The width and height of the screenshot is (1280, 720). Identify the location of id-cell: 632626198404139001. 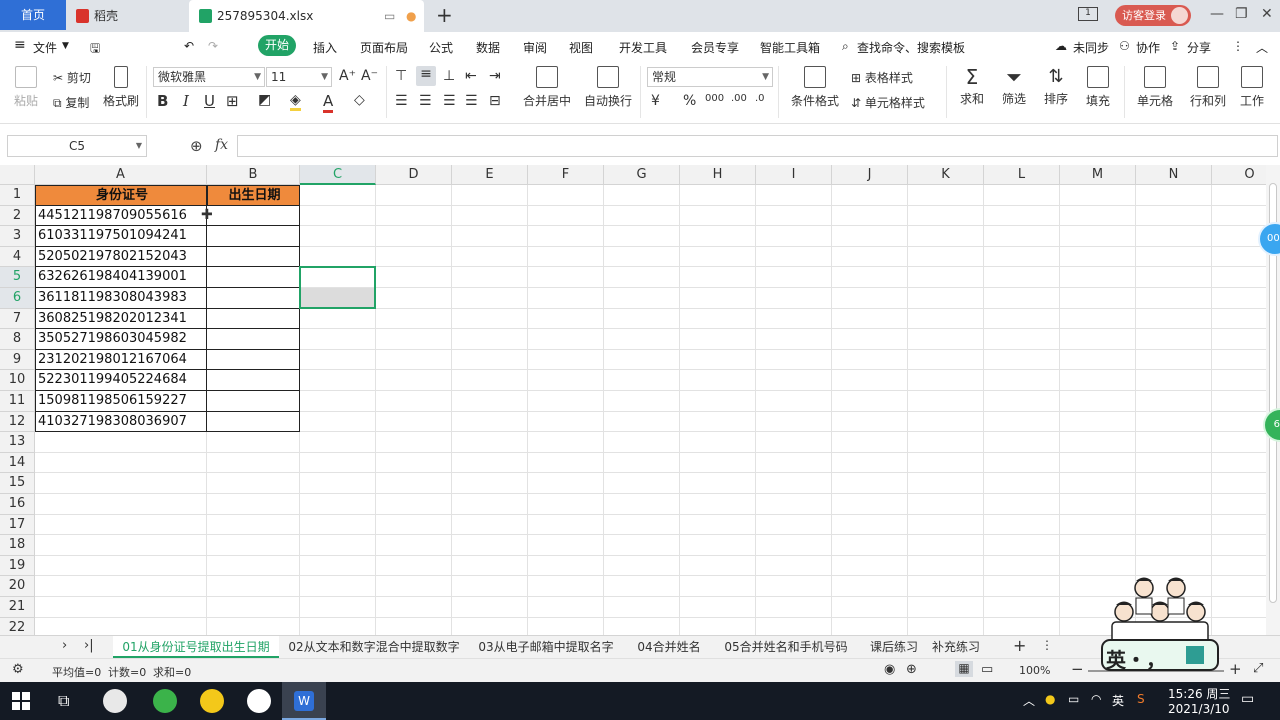
(121, 277).